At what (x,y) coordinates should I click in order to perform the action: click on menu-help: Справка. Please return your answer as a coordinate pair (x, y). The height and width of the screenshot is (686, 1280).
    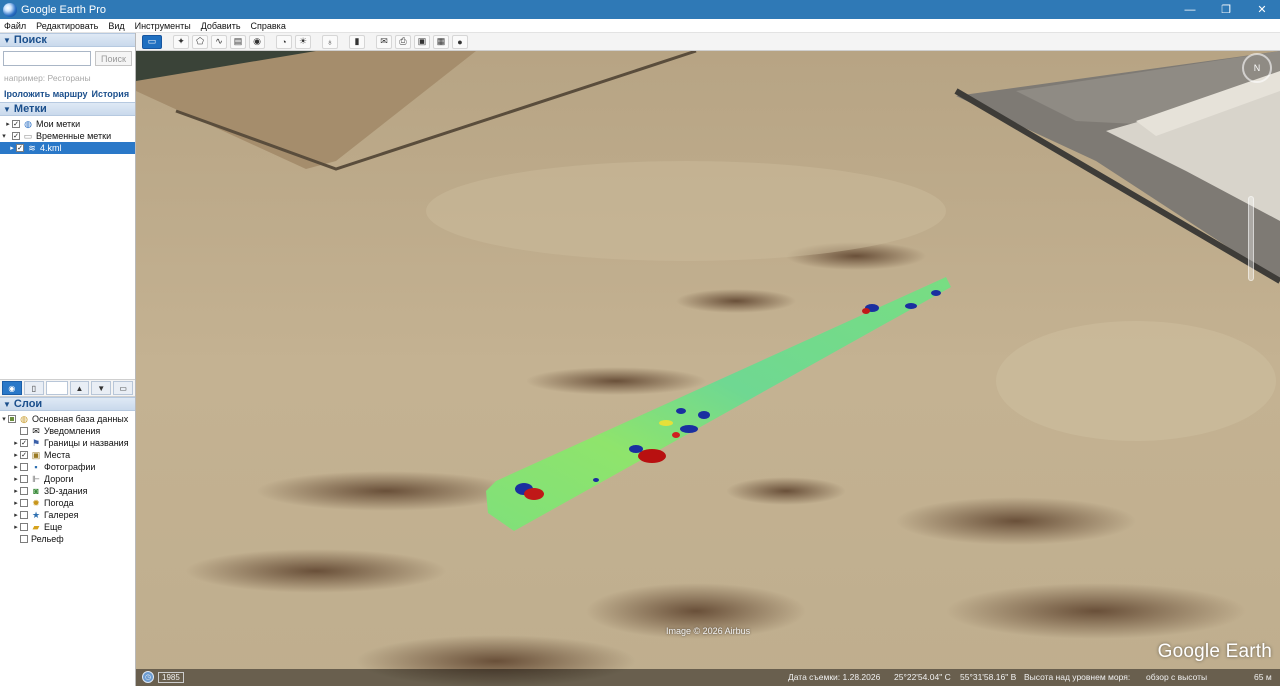
    Looking at the image, I should click on (268, 26).